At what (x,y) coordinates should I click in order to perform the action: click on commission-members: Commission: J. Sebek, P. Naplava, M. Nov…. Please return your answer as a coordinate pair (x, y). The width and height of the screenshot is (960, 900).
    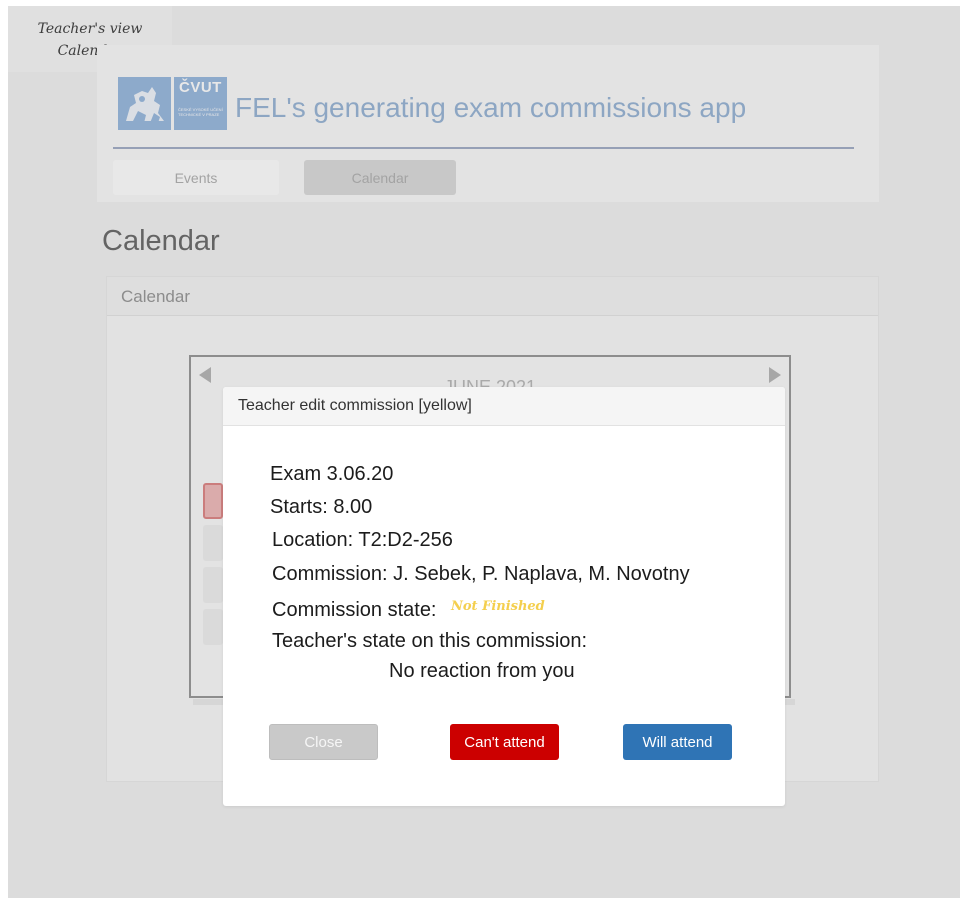
    Looking at the image, I should click on (481, 574).